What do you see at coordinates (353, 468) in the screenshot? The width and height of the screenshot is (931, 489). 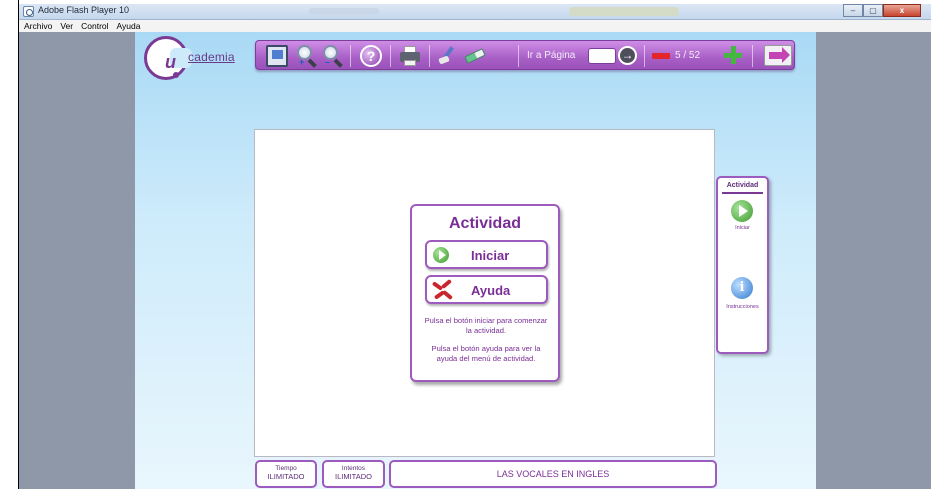 I see `attempts-label: Intentos` at bounding box center [353, 468].